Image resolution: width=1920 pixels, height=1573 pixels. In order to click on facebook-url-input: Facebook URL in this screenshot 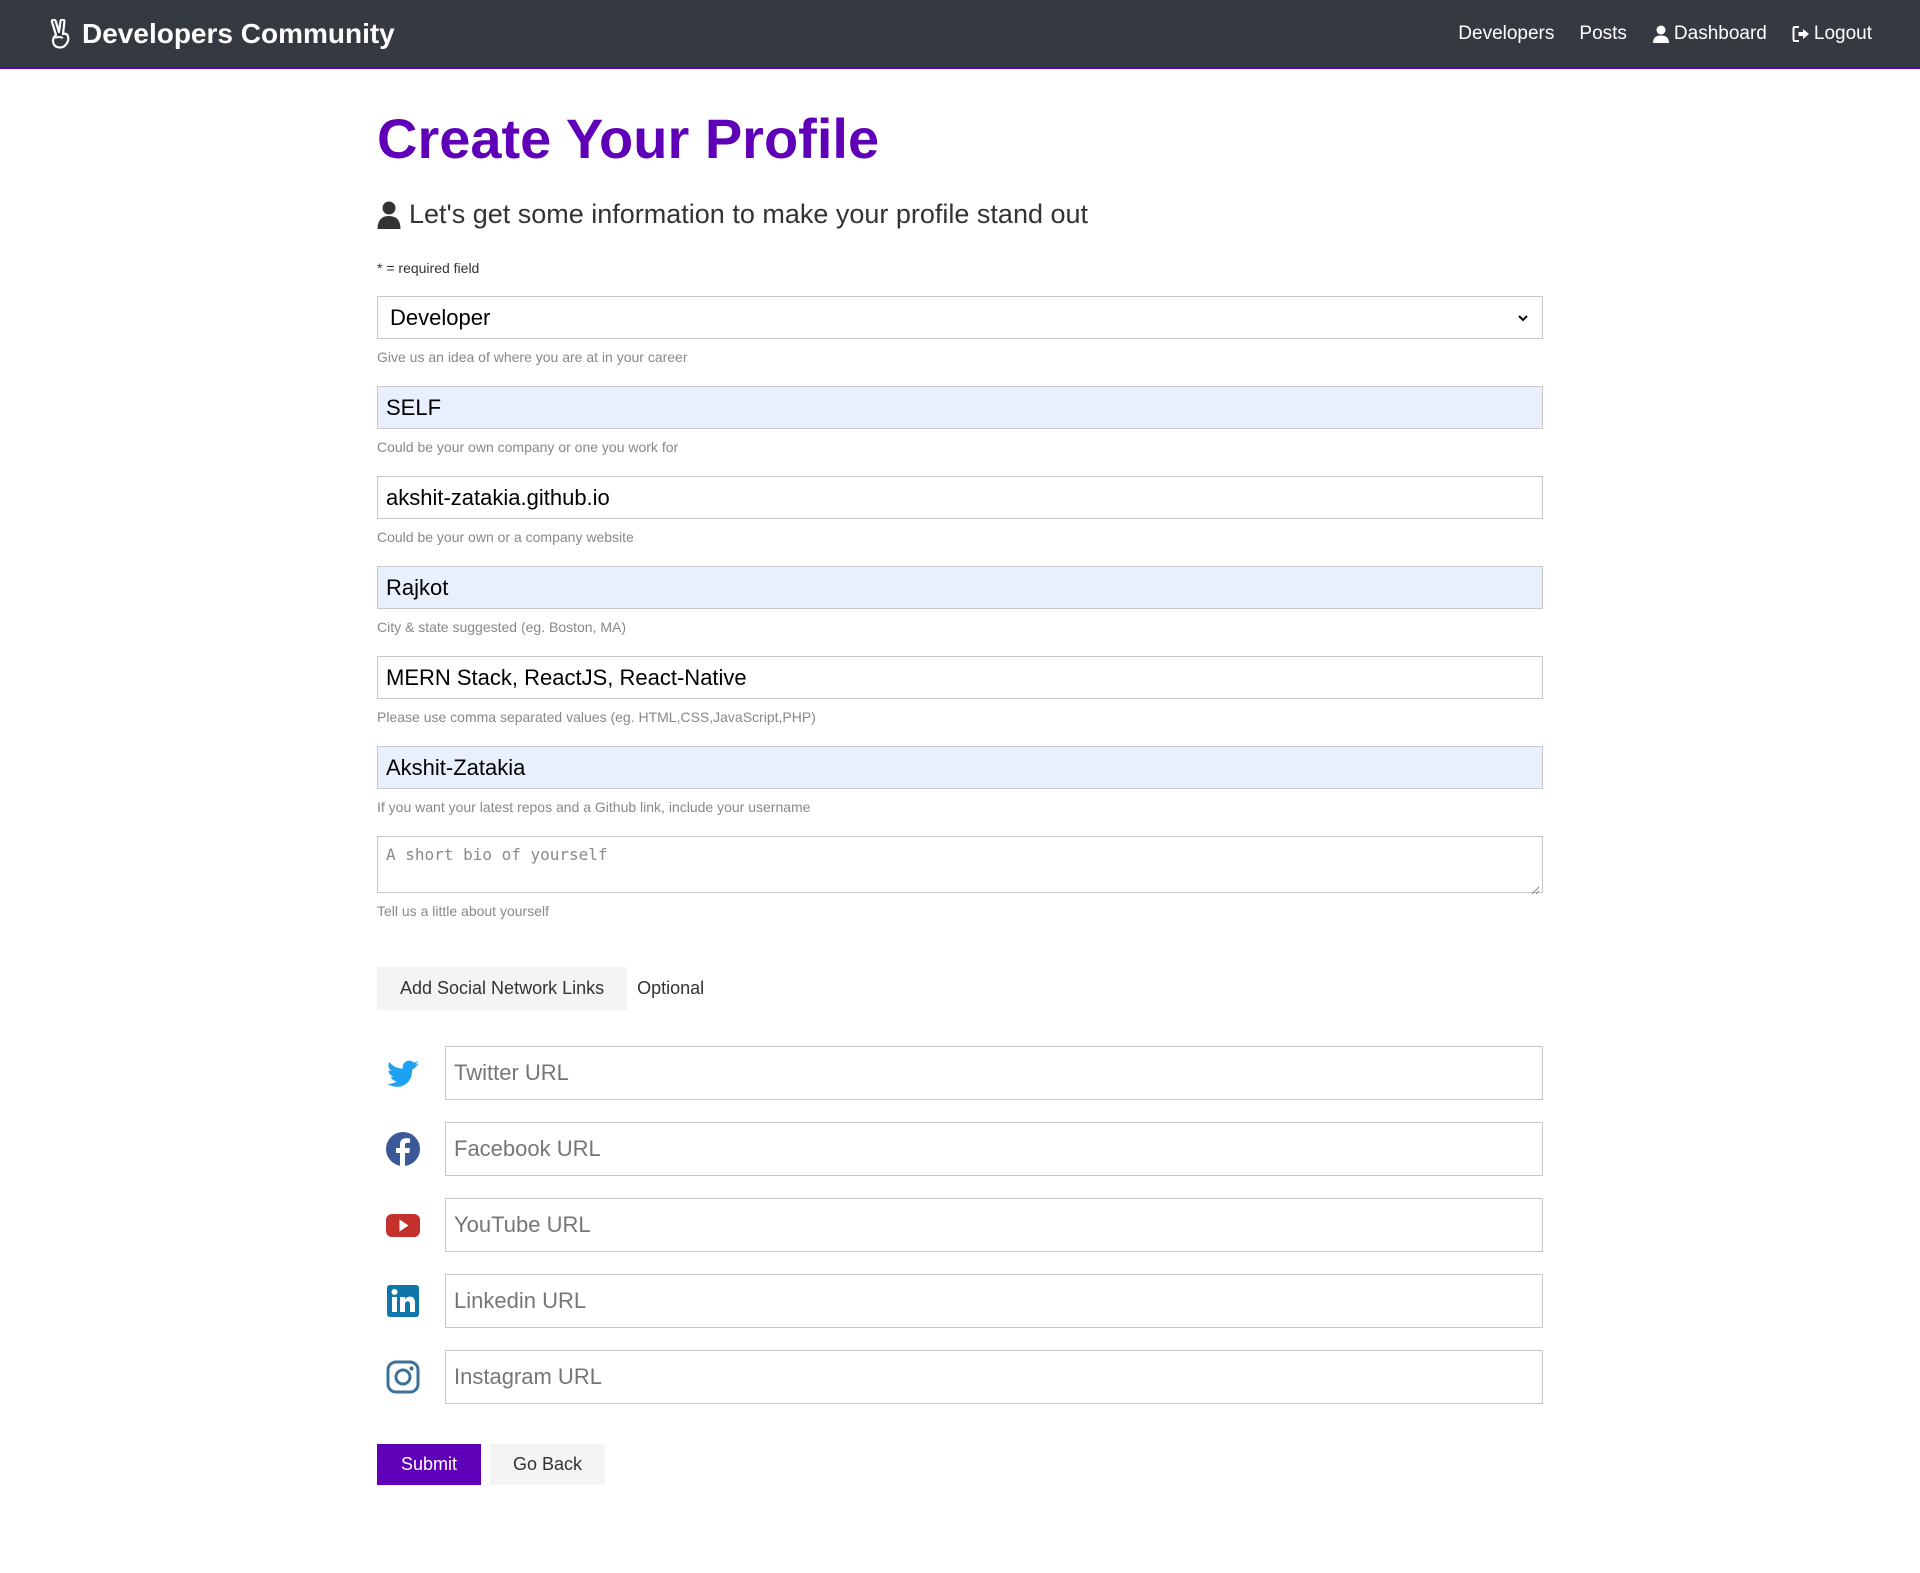, I will do `click(994, 1149)`.